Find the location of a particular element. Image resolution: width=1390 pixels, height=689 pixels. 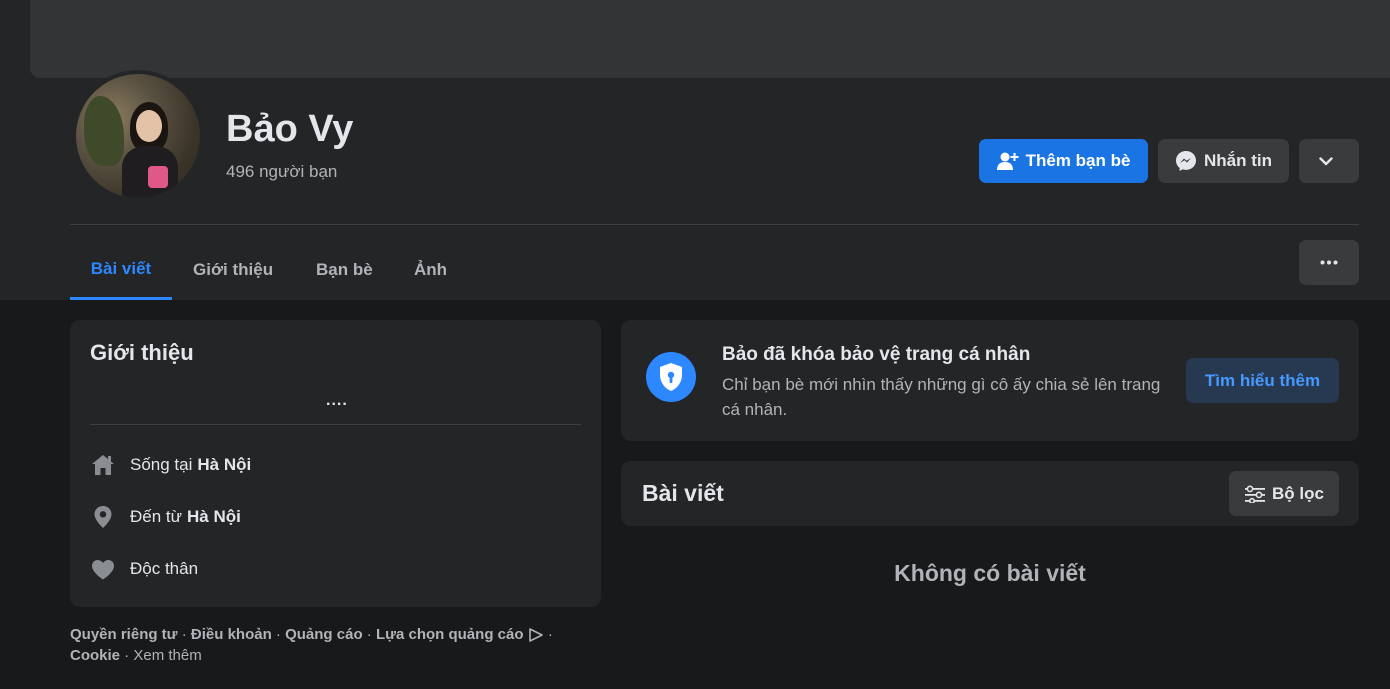

filter-sliders-icon is located at coordinates (1255, 494).